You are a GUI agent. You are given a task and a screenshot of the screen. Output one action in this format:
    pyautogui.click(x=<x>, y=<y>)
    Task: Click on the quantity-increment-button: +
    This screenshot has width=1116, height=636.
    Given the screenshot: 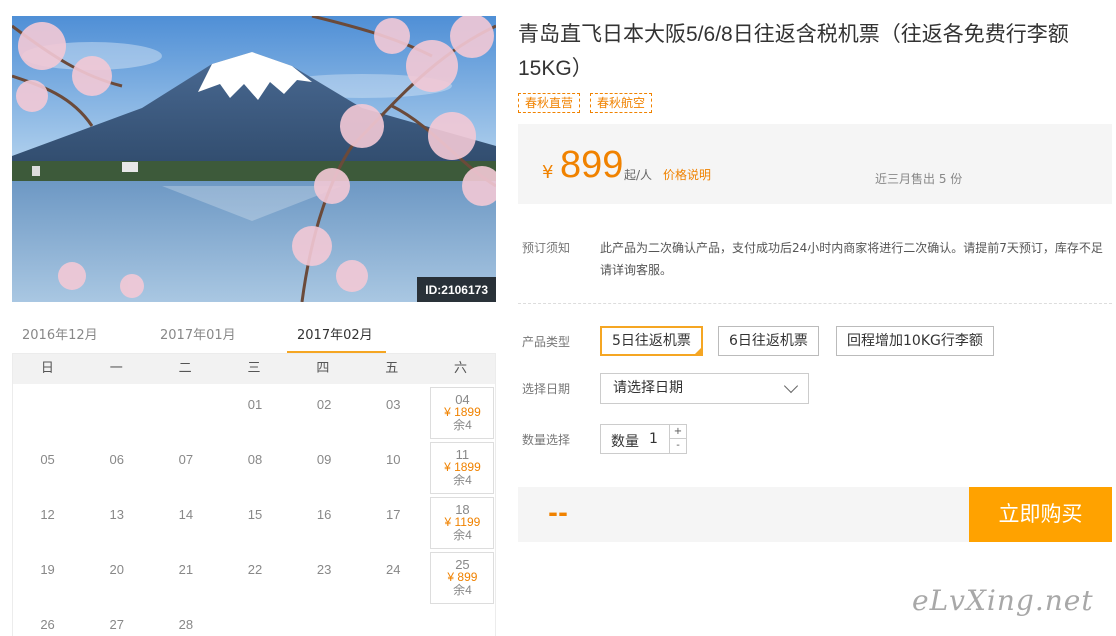 What is the action you would take?
    pyautogui.click(x=678, y=432)
    